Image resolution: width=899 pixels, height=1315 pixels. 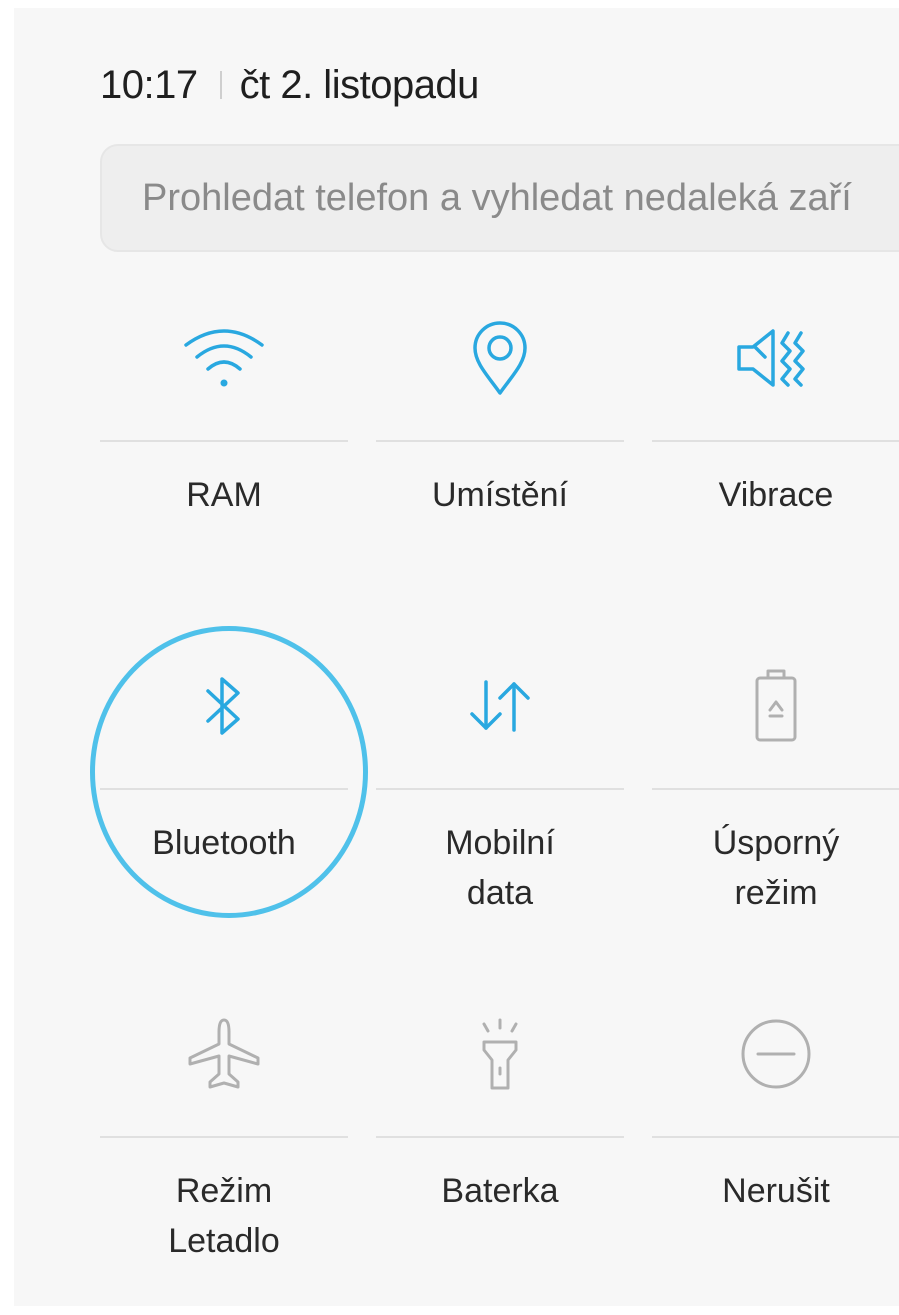 I want to click on clock-time: 10:17, so click(x=149, y=84).